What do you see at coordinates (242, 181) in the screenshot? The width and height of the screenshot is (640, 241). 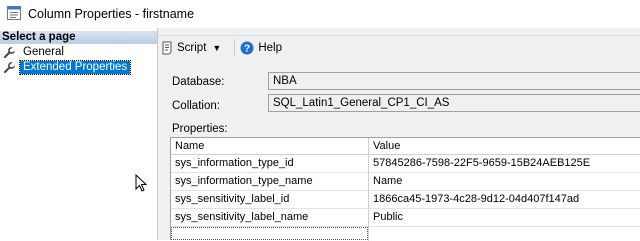 I see `property-name-cell: sys_information_type_name` at bounding box center [242, 181].